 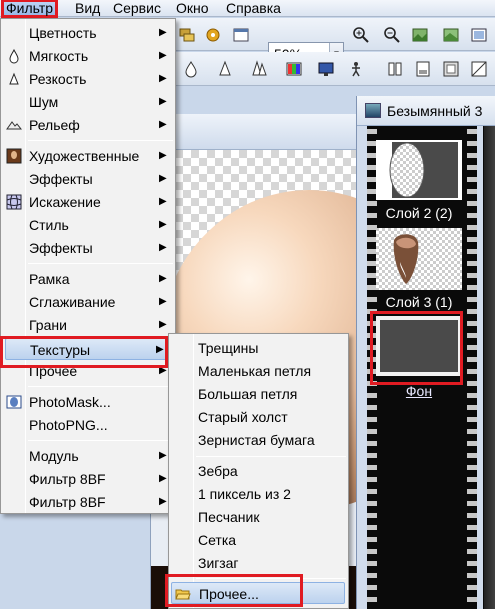 I want to click on gear-icon, so click(x=213, y=35).